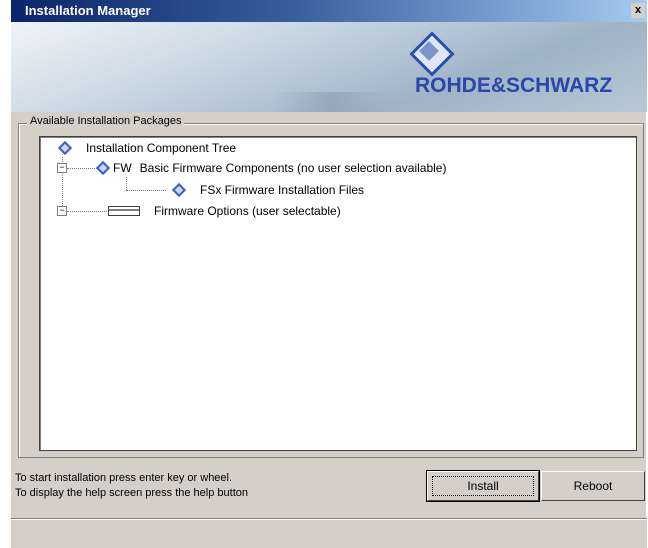 Image resolution: width=648 pixels, height=548 pixels. I want to click on tree-node-label: FSx Firmware Installation Files, so click(282, 190).